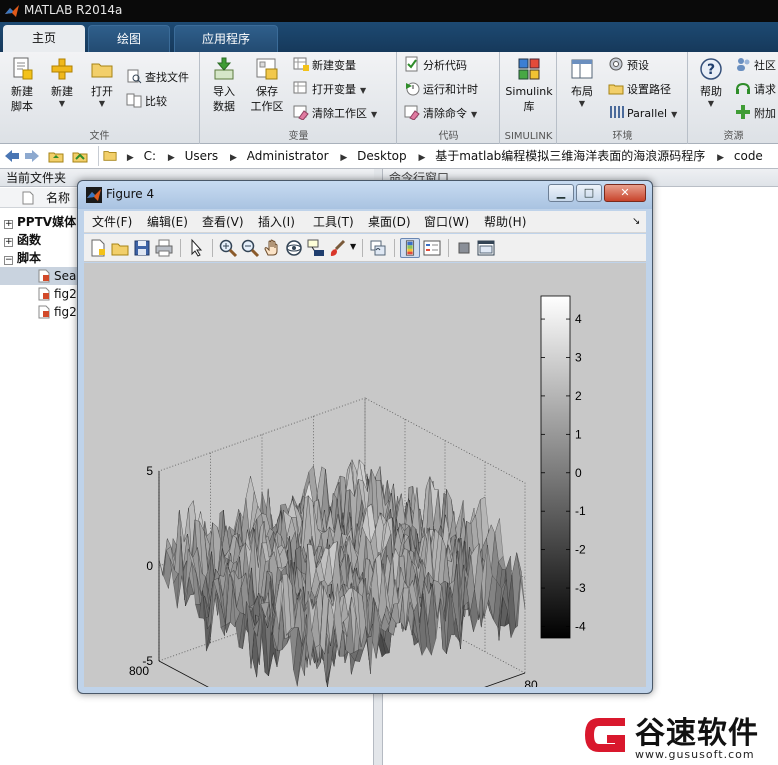  I want to click on save-icon, so click(142, 248).